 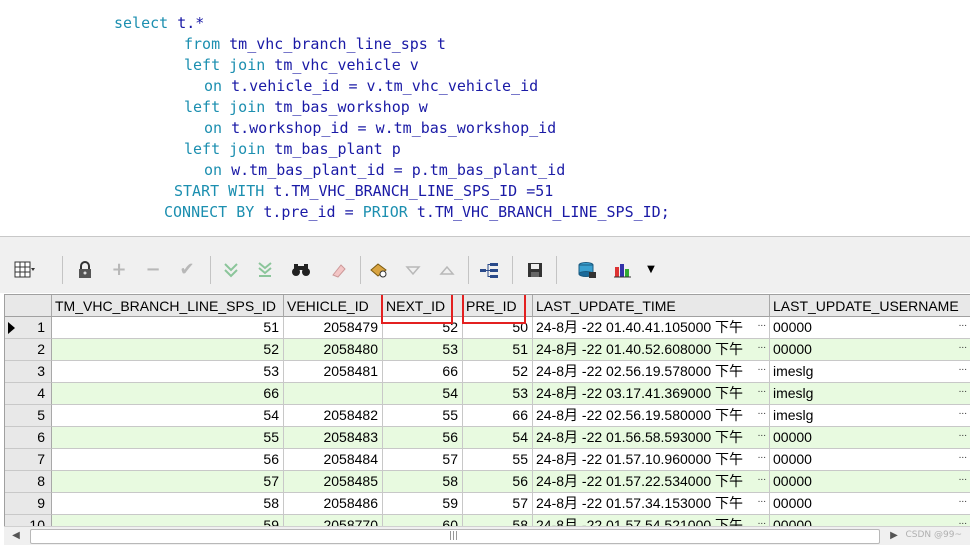 I want to click on cell-branch-line-sps-id: 51, so click(x=168, y=328).